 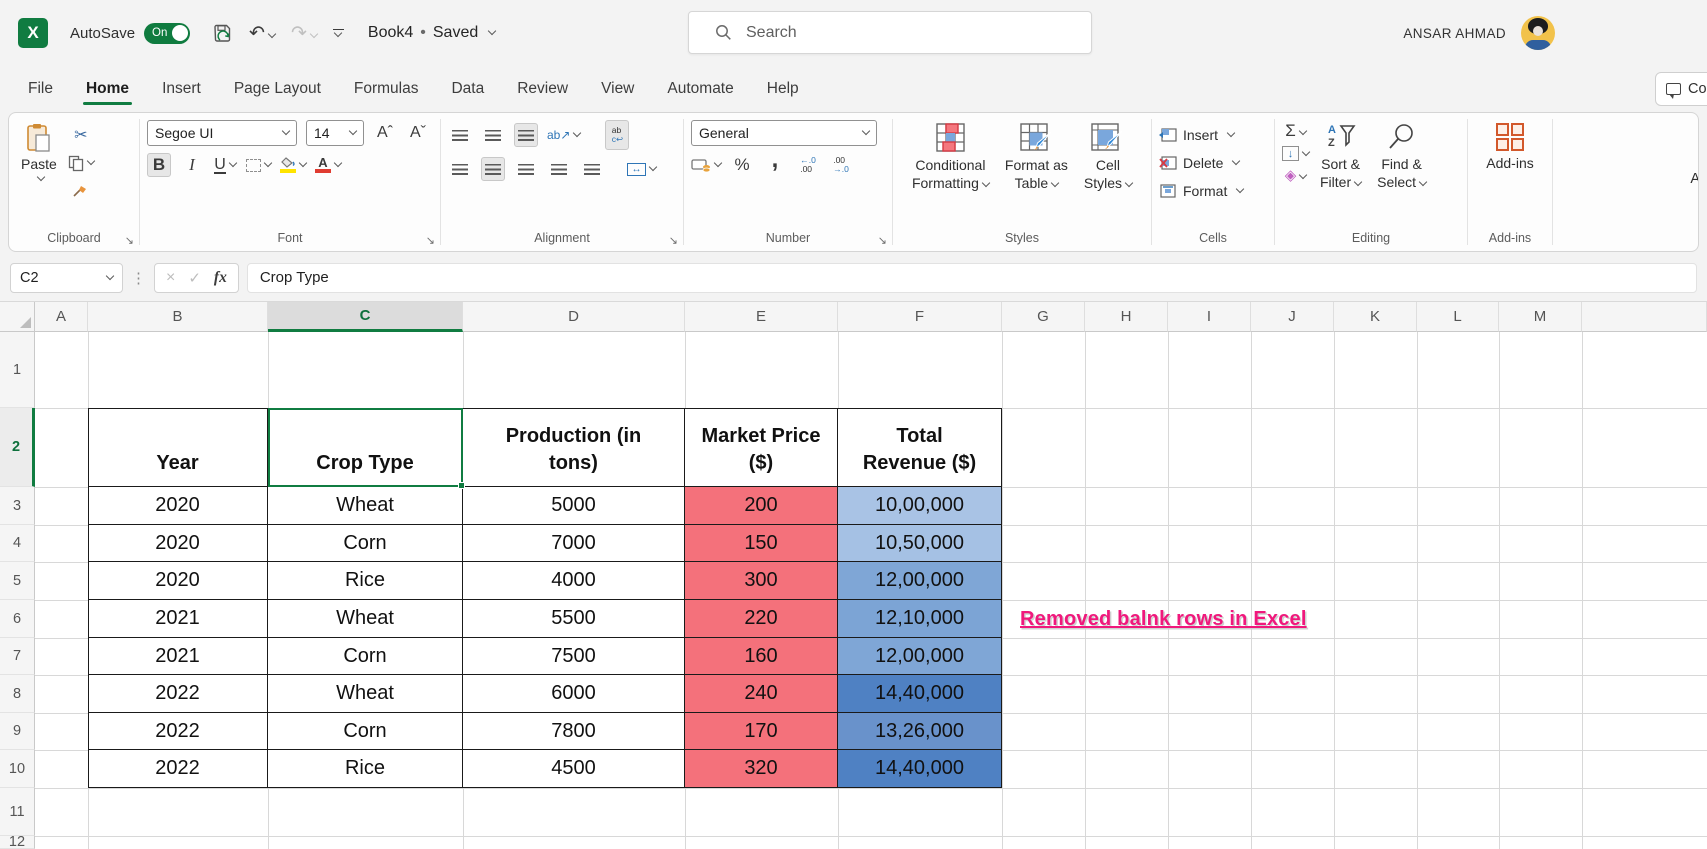 I want to click on align-right-button, so click(x=526, y=169).